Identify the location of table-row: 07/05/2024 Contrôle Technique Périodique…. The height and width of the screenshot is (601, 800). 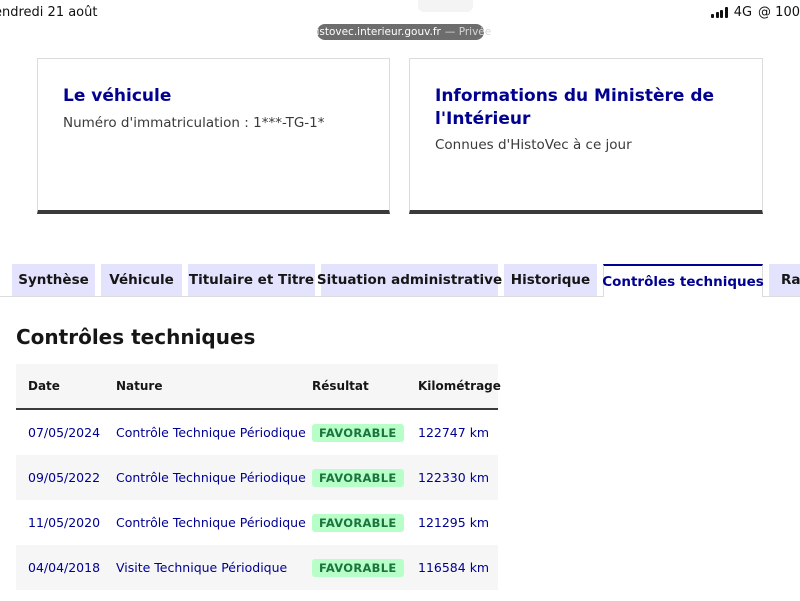
(257, 432).